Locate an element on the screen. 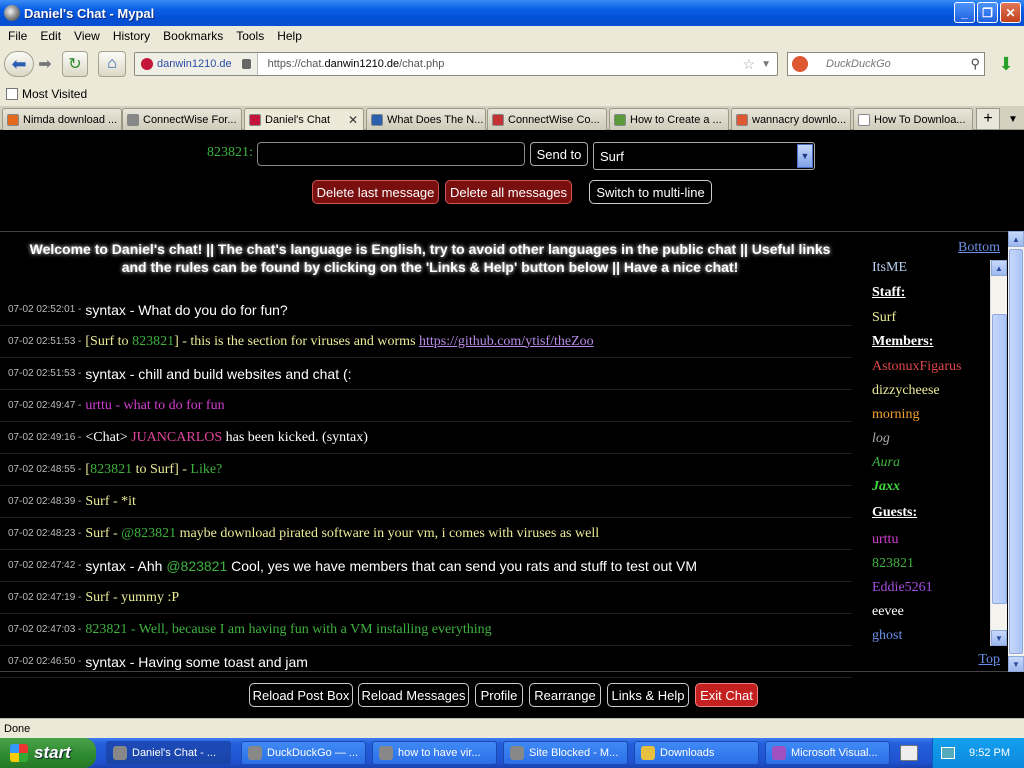 The image size is (1024, 768). message-text: has been kicked. (syntax) is located at coordinates (295, 437).